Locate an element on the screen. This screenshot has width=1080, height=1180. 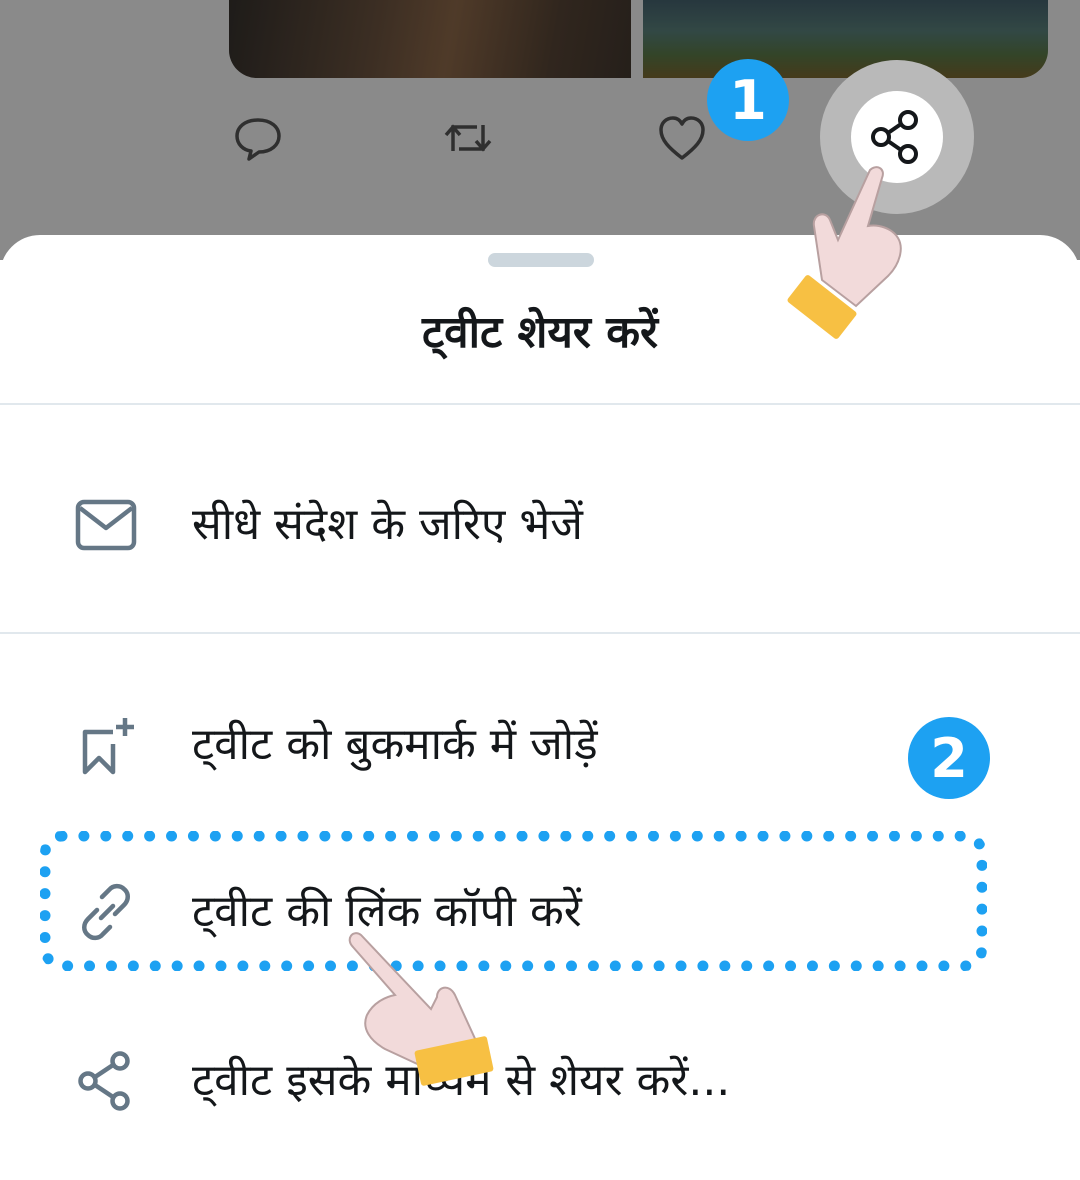
share-icon is located at coordinates (104, 1081).